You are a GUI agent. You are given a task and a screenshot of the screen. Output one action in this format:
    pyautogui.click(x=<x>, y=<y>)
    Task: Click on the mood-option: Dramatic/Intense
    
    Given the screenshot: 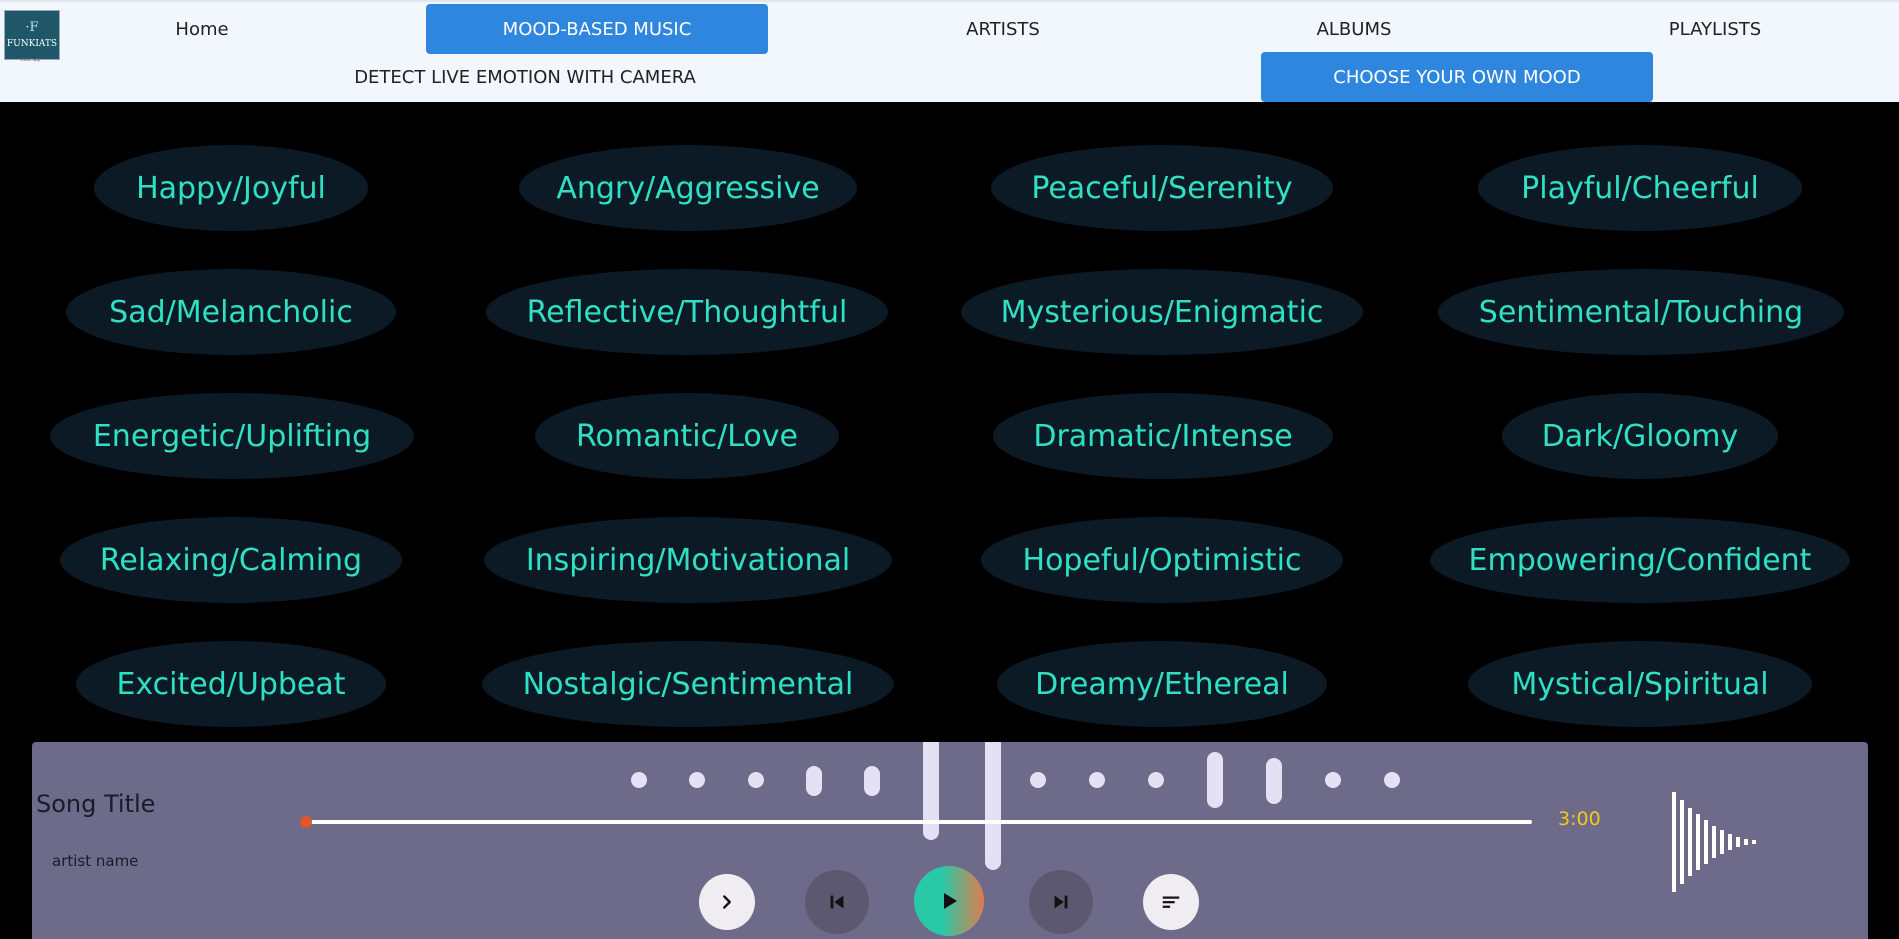 What is the action you would take?
    pyautogui.click(x=1163, y=436)
    